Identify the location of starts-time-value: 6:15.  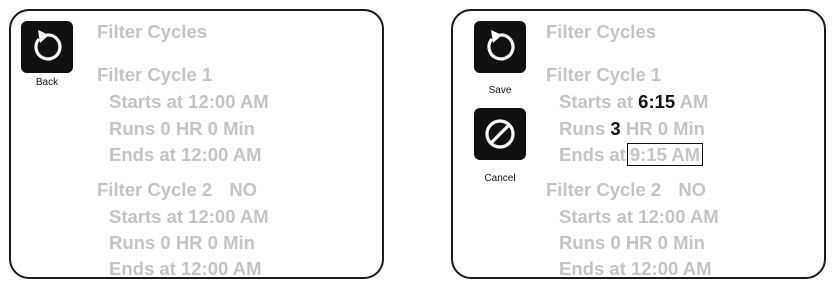
(656, 101).